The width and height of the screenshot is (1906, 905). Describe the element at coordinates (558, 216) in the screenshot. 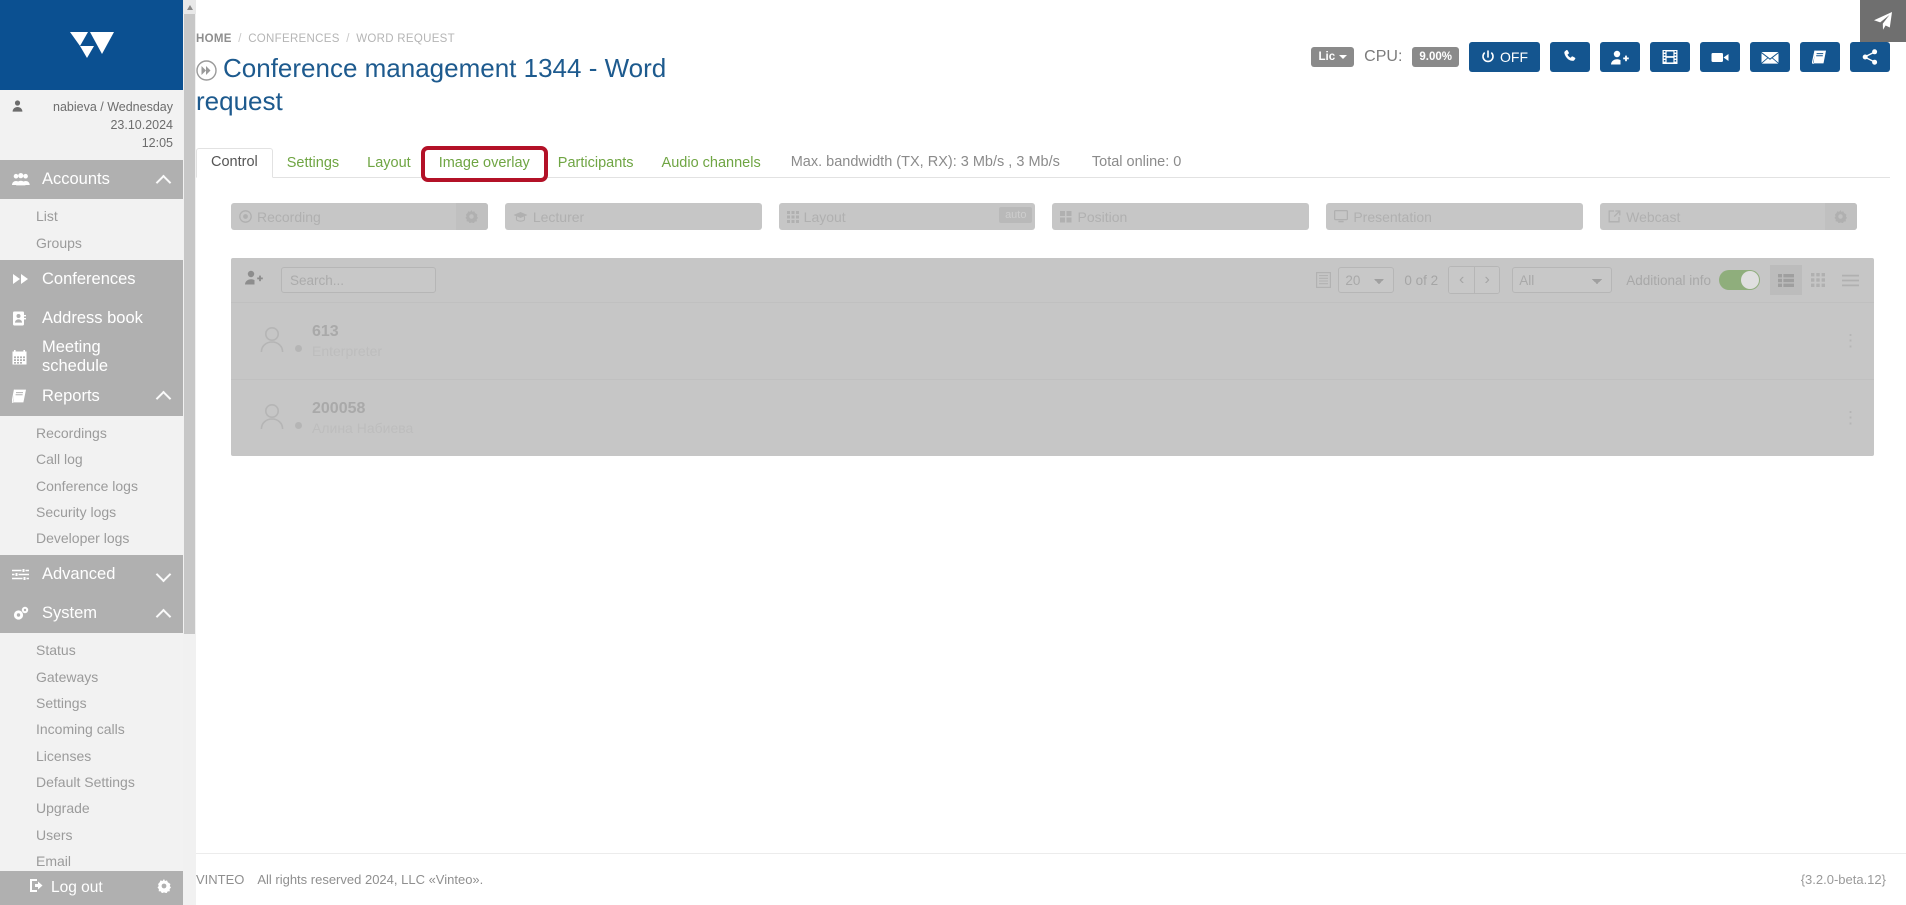

I see `lecturer-label: Lecturer` at that location.